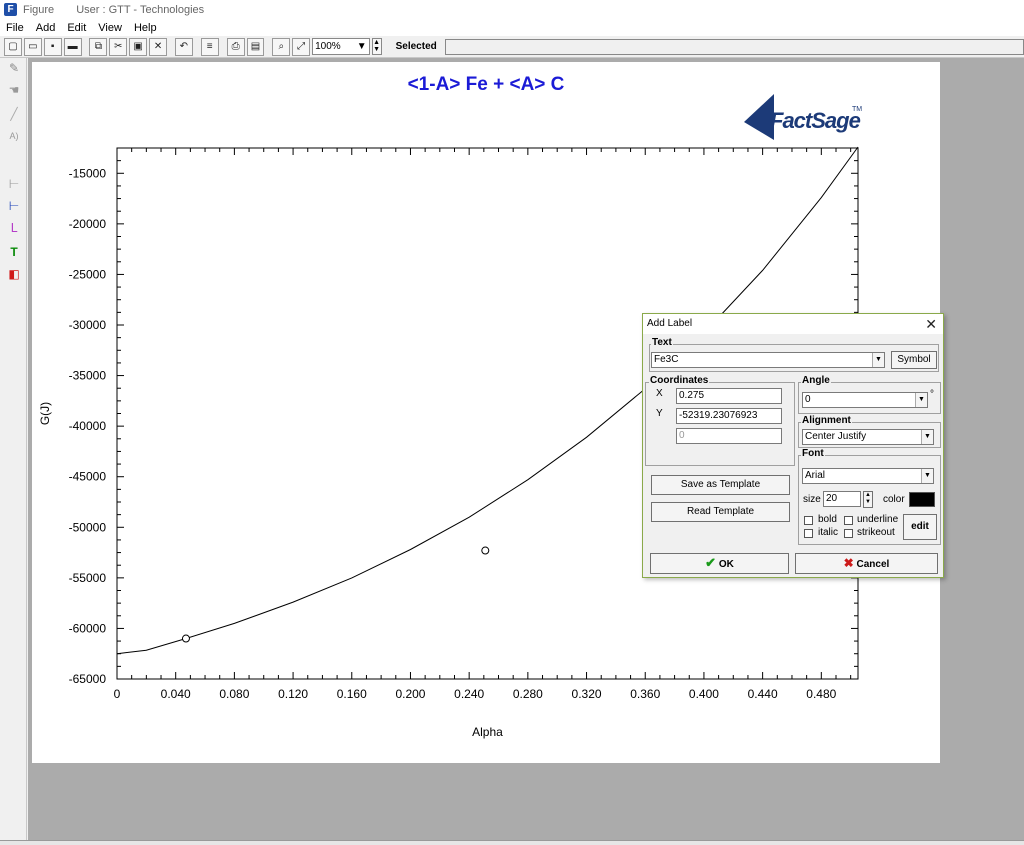 The image size is (1024, 845). I want to click on read-template-button: Read Template, so click(720, 512).